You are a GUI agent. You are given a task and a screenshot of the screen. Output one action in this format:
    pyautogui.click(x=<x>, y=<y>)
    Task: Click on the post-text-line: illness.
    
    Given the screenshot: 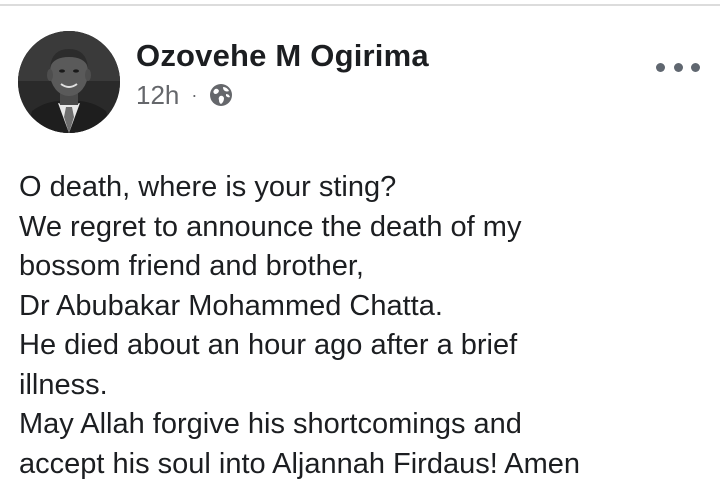 What is the action you would take?
    pyautogui.click(x=63, y=384)
    